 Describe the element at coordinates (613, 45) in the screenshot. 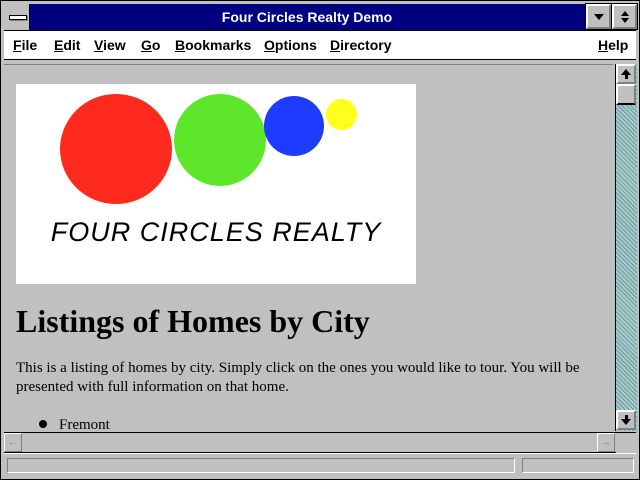

I see `menu-help: Help` at that location.